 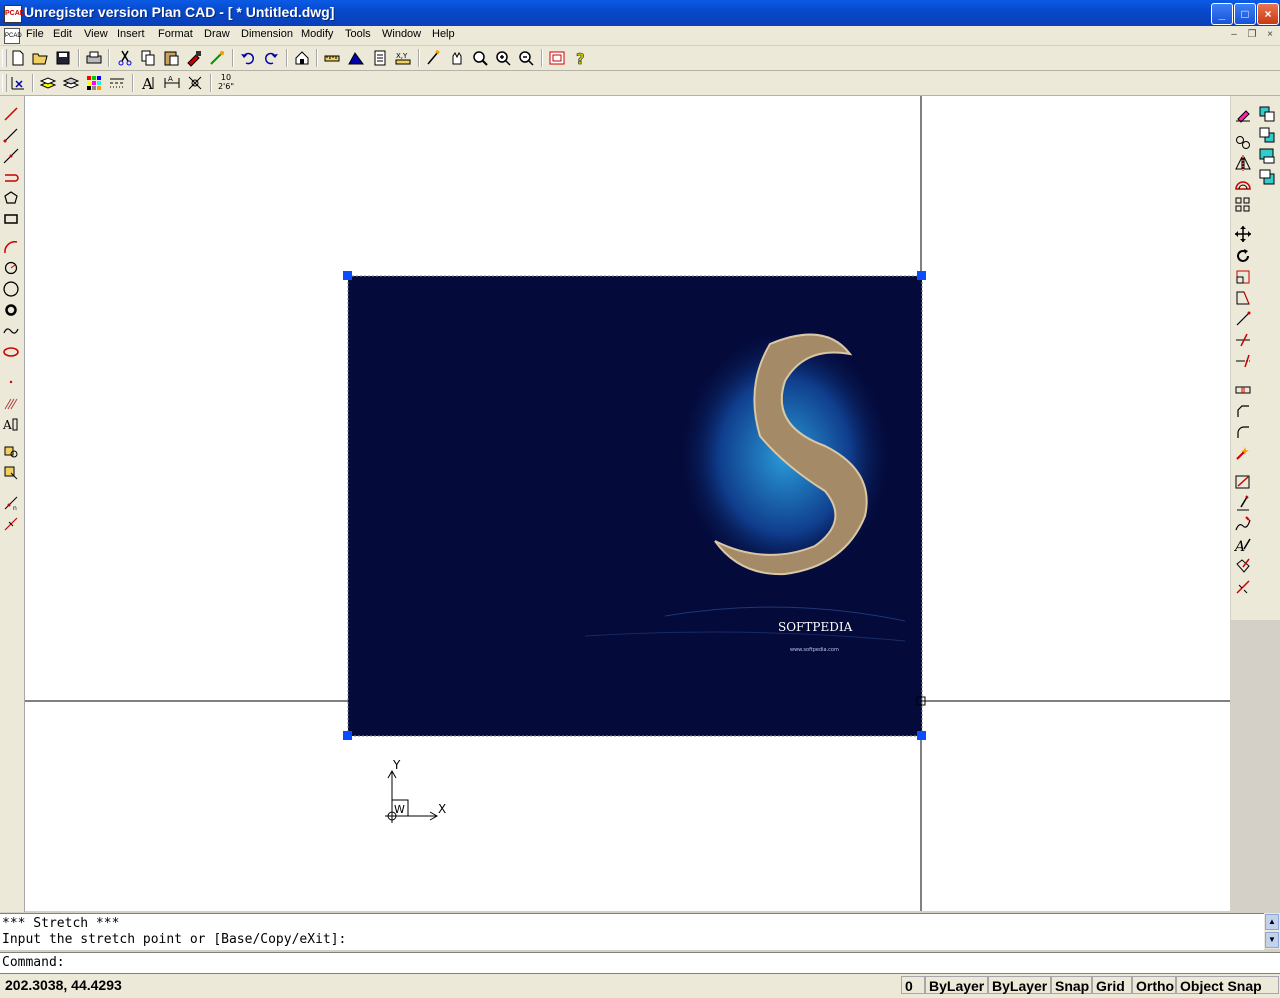 What do you see at coordinates (117, 83) in the screenshot?
I see `linetype-icon` at bounding box center [117, 83].